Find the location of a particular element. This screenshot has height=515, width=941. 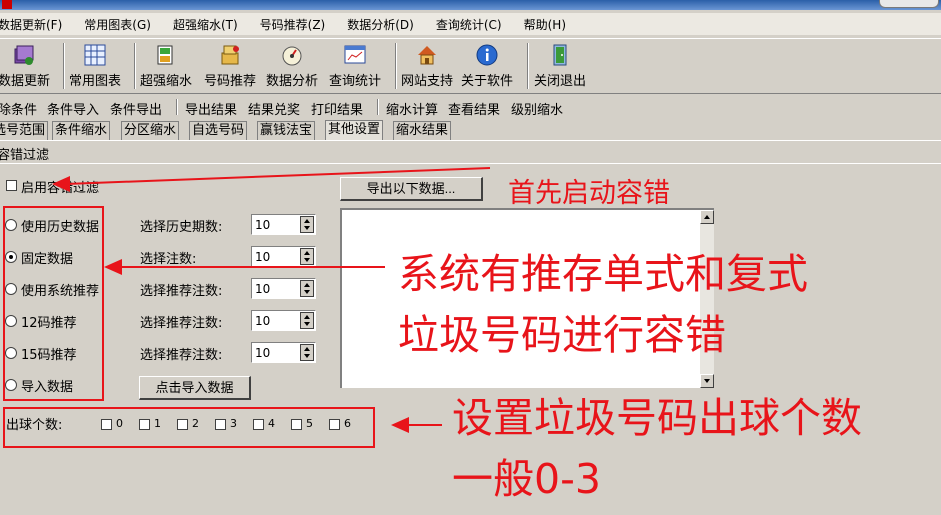

toolbar-analysis-button: 数据分析 is located at coordinates (292, 66).